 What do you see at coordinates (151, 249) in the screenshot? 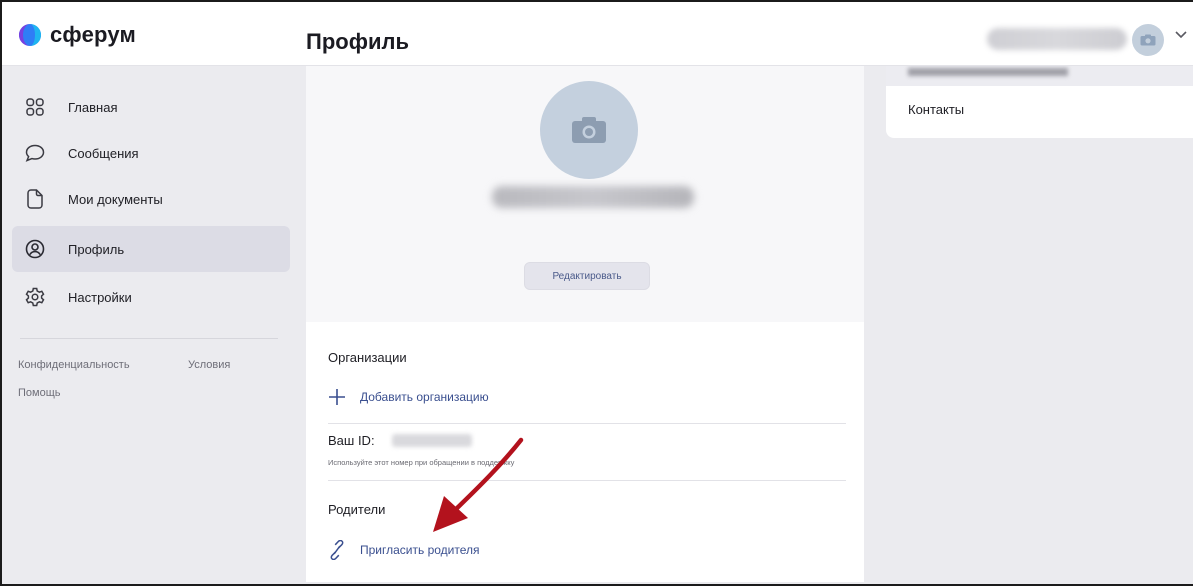
I see `sidebar-item-profile: Профиль` at bounding box center [151, 249].